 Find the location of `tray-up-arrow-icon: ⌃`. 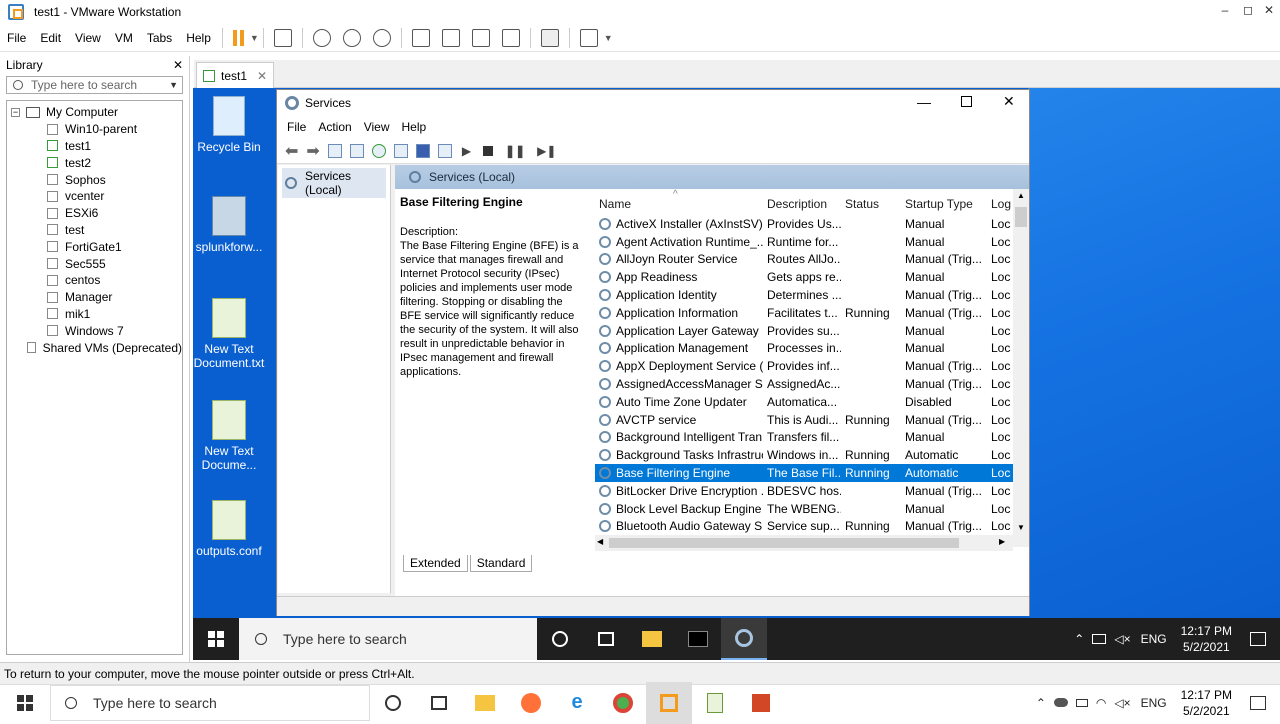

tray-up-arrow-icon: ⌃ is located at coordinates (1079, 639).